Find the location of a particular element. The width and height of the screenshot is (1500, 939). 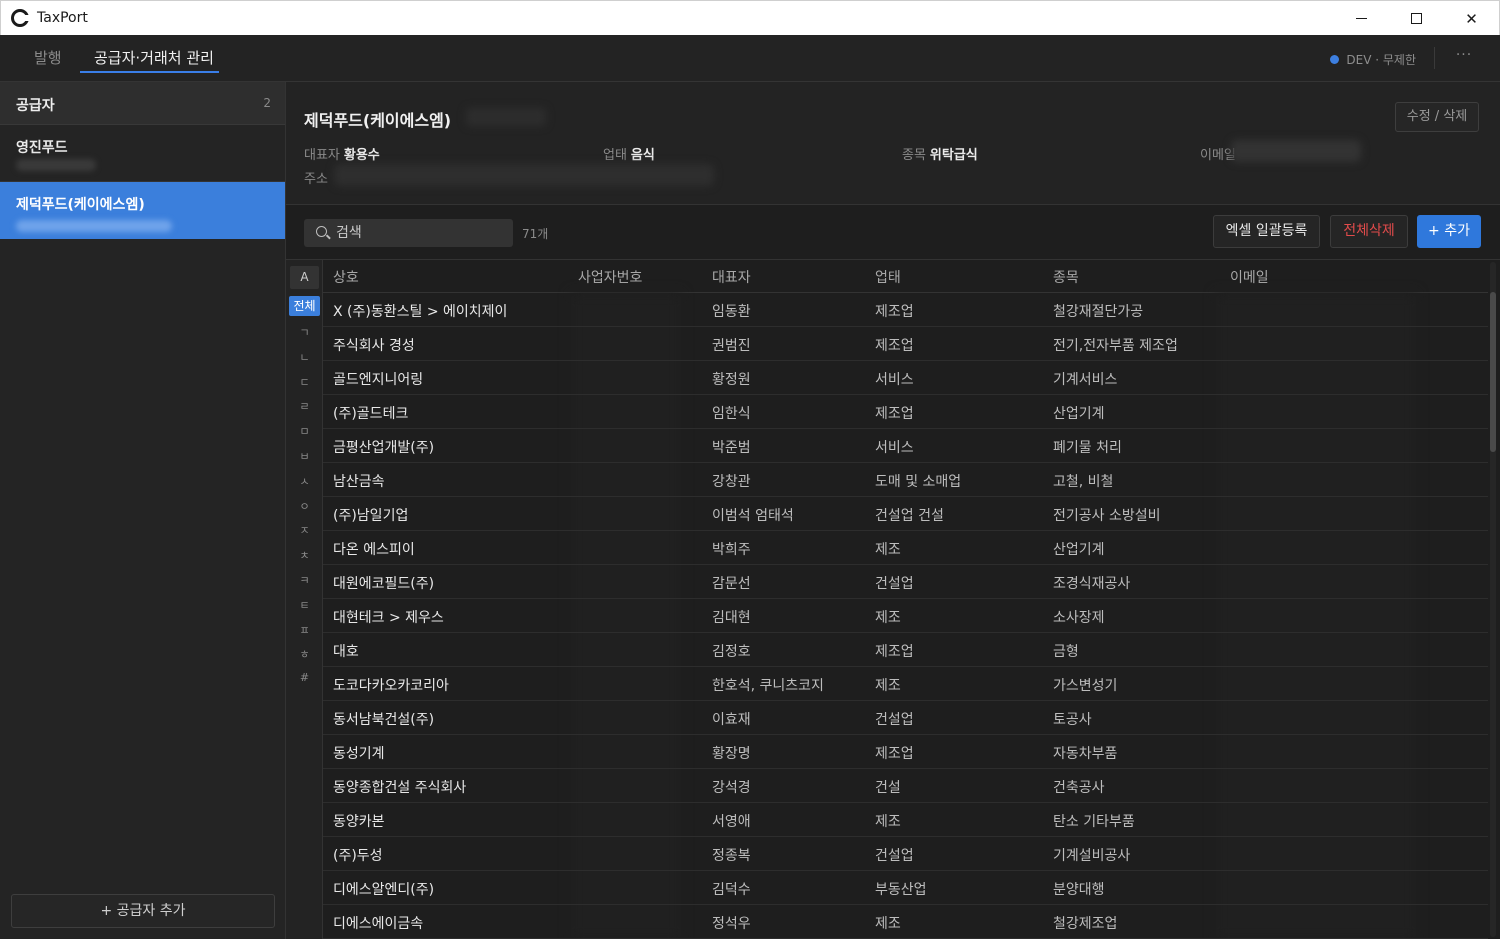

edit-delete-button: 수정 / 삭제 is located at coordinates (1437, 117).